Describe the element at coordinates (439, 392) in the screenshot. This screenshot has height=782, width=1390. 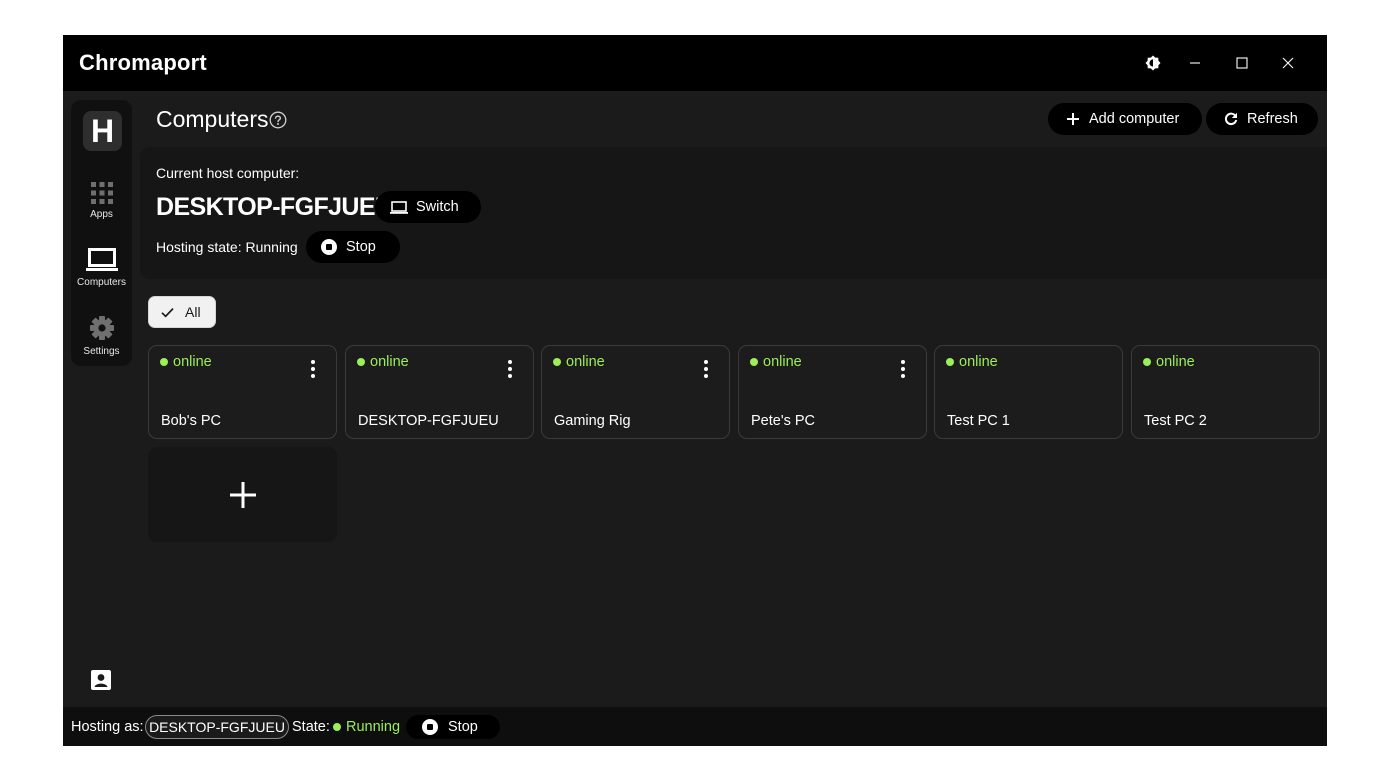
I see `computer-card: online DESKTOP-FGFJUEU` at that location.